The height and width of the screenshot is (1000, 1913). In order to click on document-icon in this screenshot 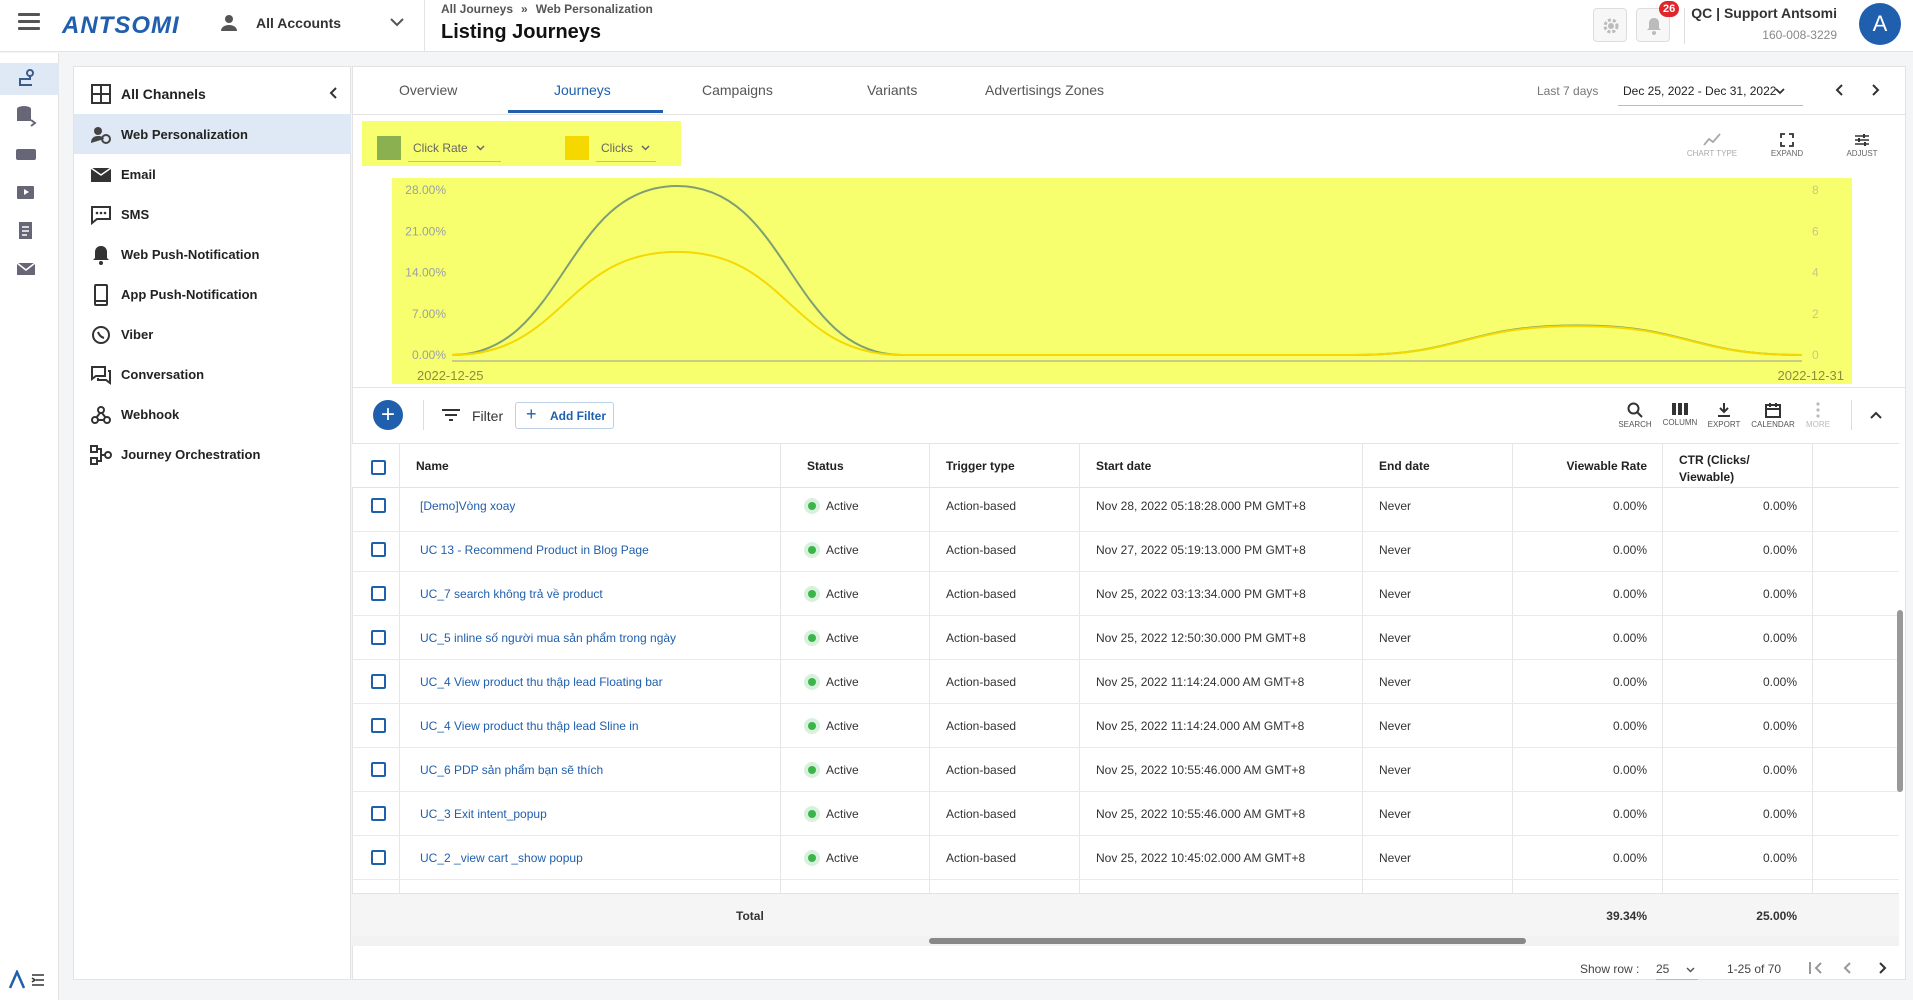, I will do `click(26, 231)`.